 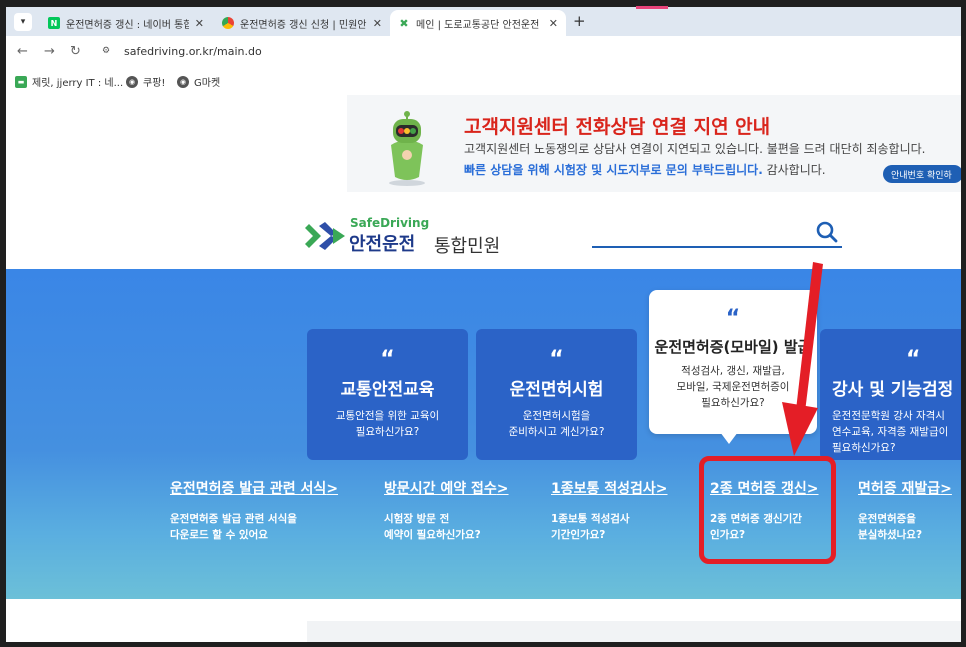 What do you see at coordinates (899, 489) in the screenshot?
I see `link-title: 면허증 재발급` at bounding box center [899, 489].